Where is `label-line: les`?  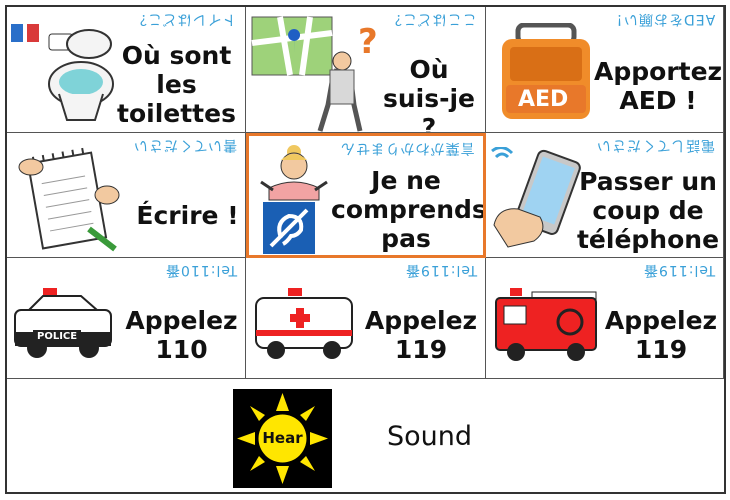 label-line: les is located at coordinates (176, 84).